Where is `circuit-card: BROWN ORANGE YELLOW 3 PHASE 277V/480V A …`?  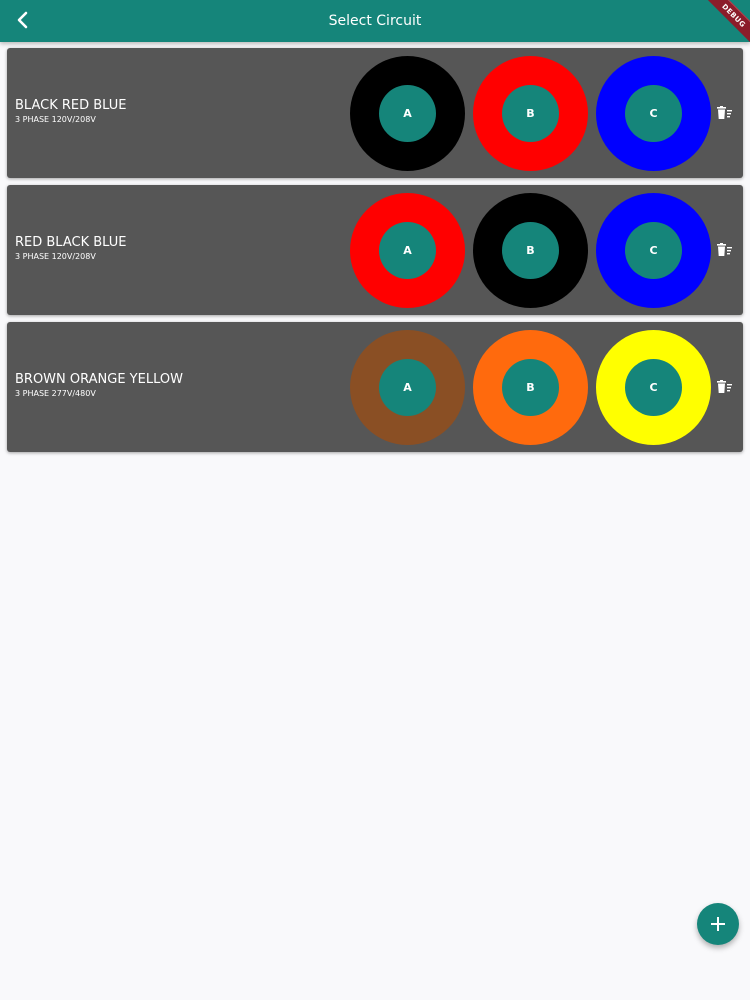 circuit-card: BROWN ORANGE YELLOW 3 PHASE 277V/480V A … is located at coordinates (375, 387).